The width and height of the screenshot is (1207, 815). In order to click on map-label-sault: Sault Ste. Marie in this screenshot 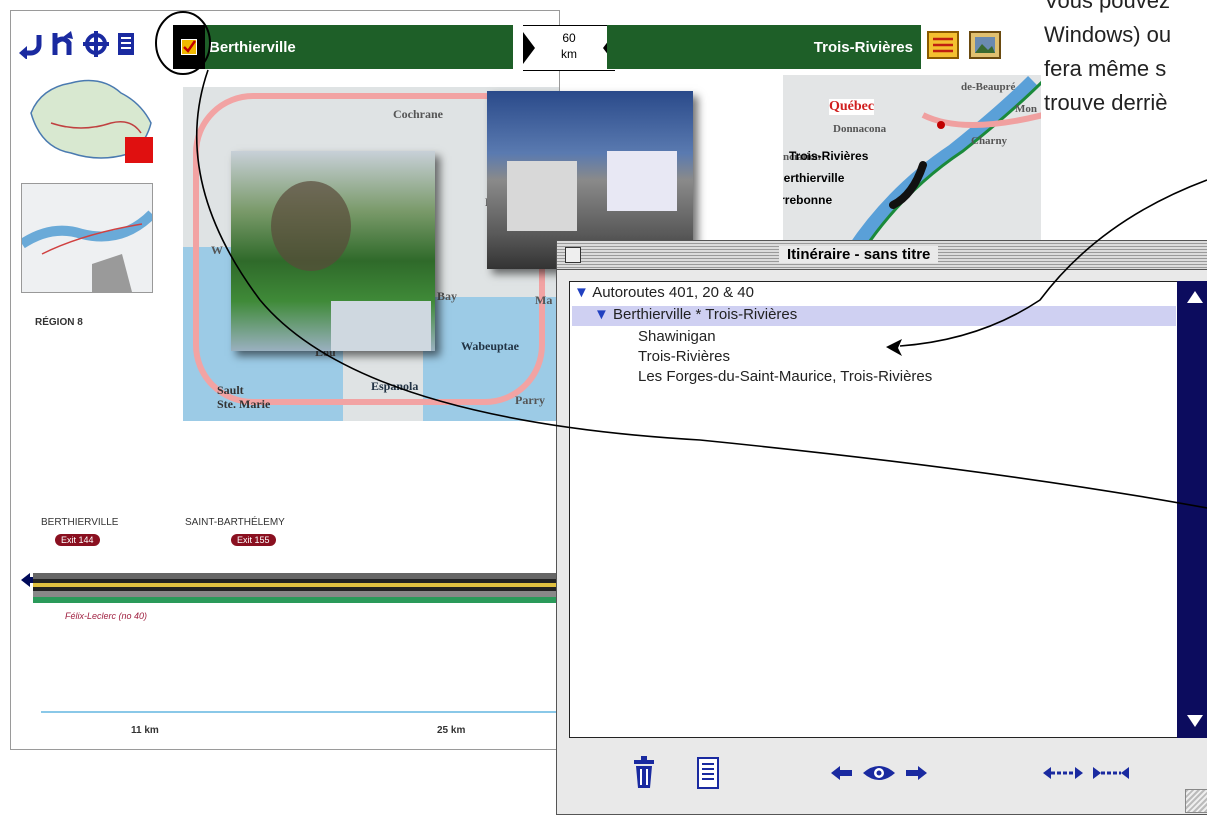, I will do `click(244, 397)`.